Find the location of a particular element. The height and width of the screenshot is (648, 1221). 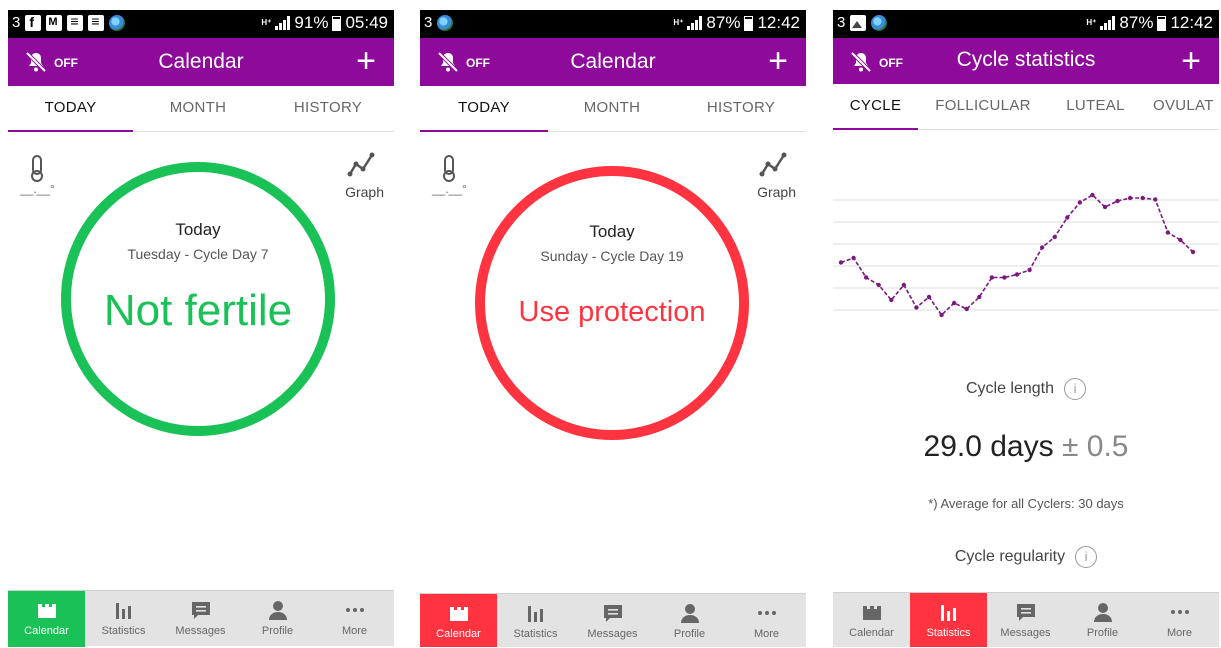

gmail-icon is located at coordinates (54, 22).